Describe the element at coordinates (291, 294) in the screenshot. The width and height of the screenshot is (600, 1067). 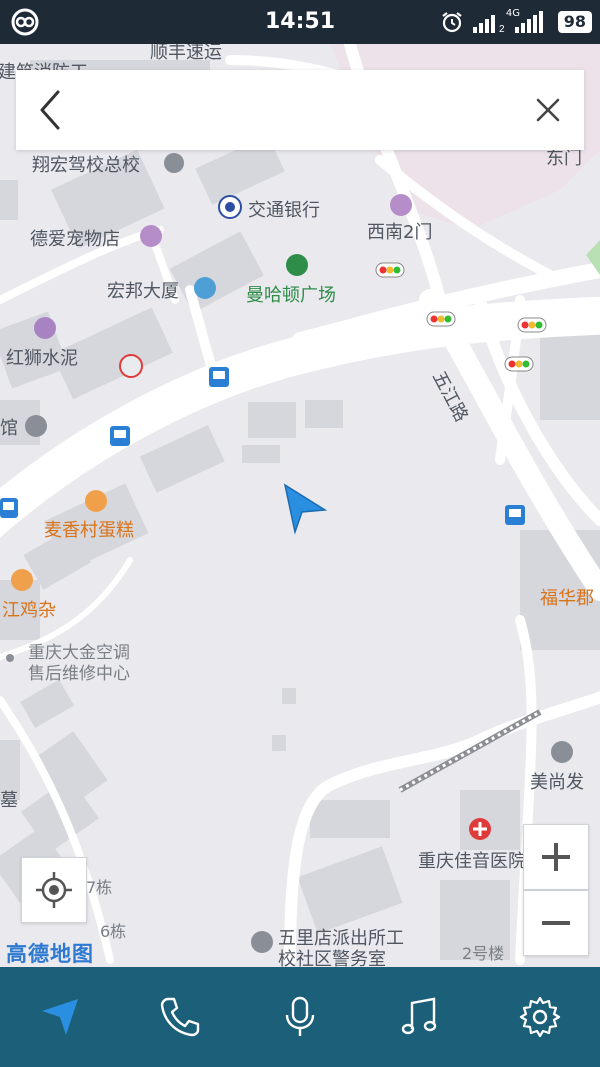
I see `poi-manhadun: 曼哈顿广场` at that location.